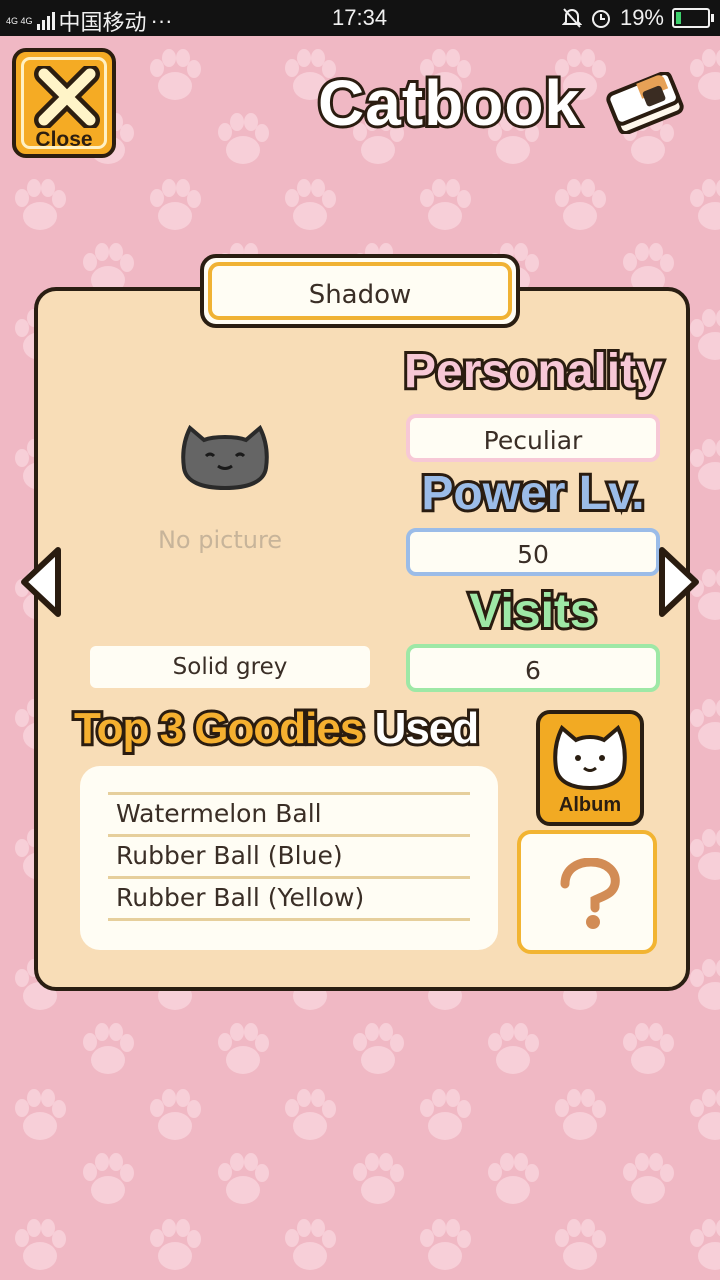  I want to click on status-bar-right: 19%, so click(637, 18).